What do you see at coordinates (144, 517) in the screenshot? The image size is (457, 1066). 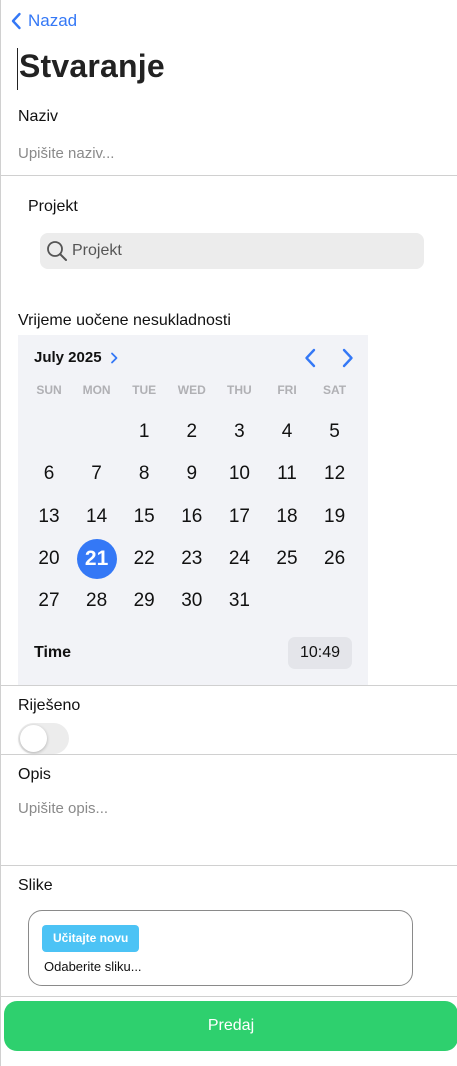 I see `calendar-day: 15` at bounding box center [144, 517].